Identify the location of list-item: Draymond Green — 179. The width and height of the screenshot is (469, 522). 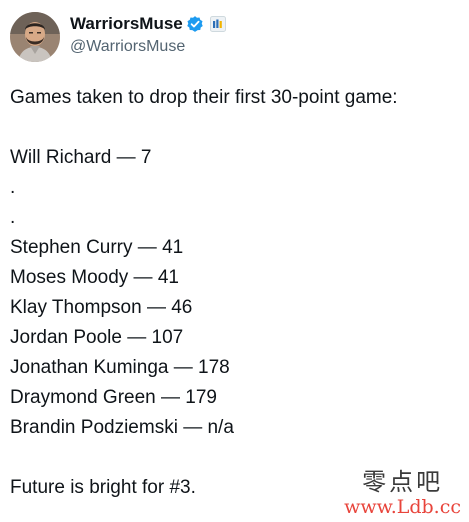
(113, 397).